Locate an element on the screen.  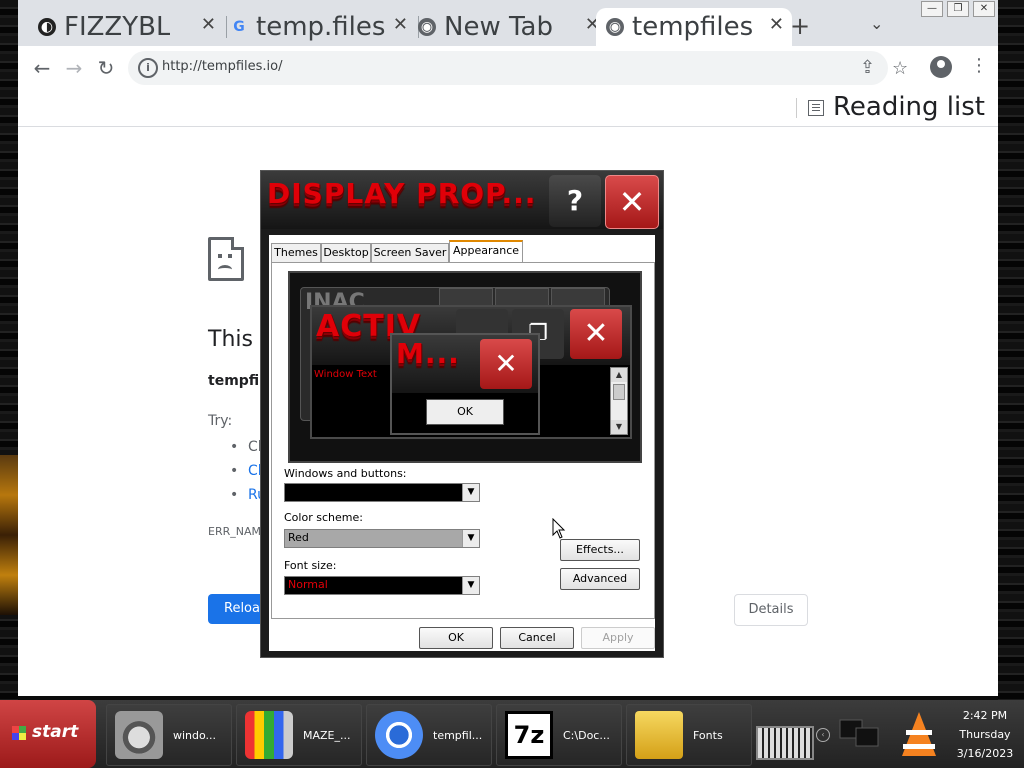
taskbar-item: Fonts is located at coordinates (689, 735).